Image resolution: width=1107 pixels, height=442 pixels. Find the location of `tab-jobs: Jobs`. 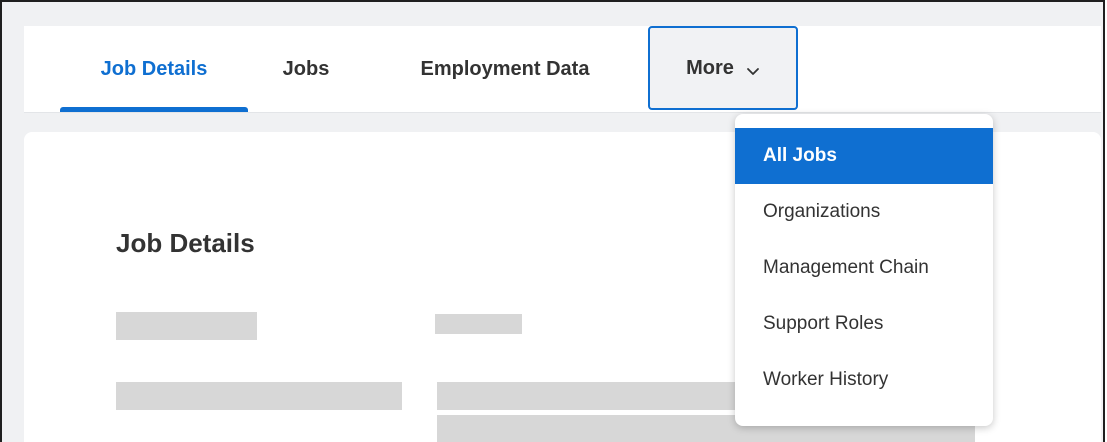

tab-jobs: Jobs is located at coordinates (306, 69).